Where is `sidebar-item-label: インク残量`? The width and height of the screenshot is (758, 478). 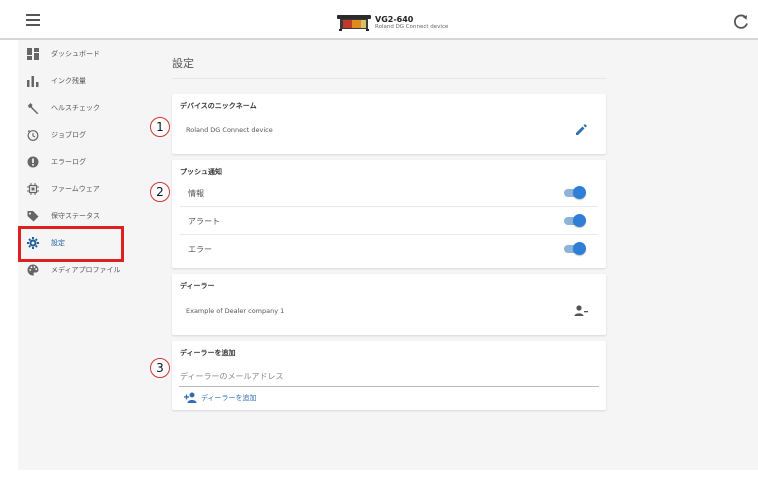 sidebar-item-label: インク残量 is located at coordinates (68, 81).